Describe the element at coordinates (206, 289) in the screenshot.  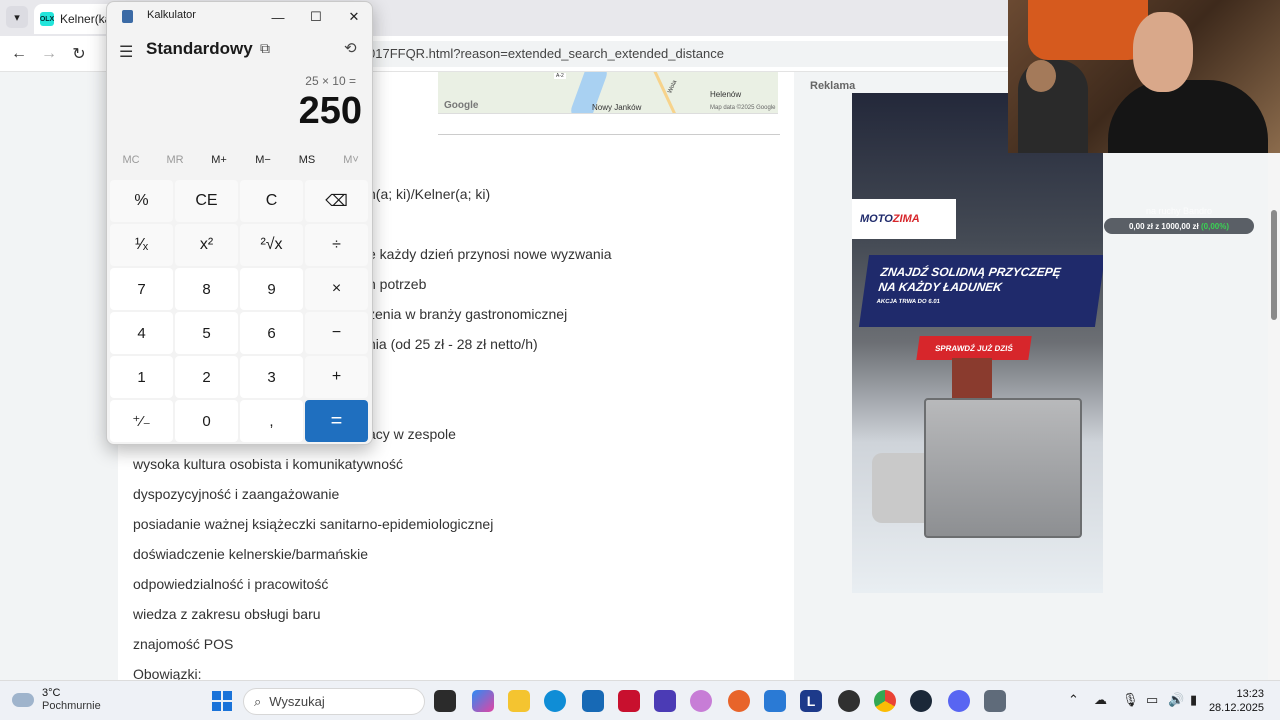
I see `digit-8-button: 8` at that location.